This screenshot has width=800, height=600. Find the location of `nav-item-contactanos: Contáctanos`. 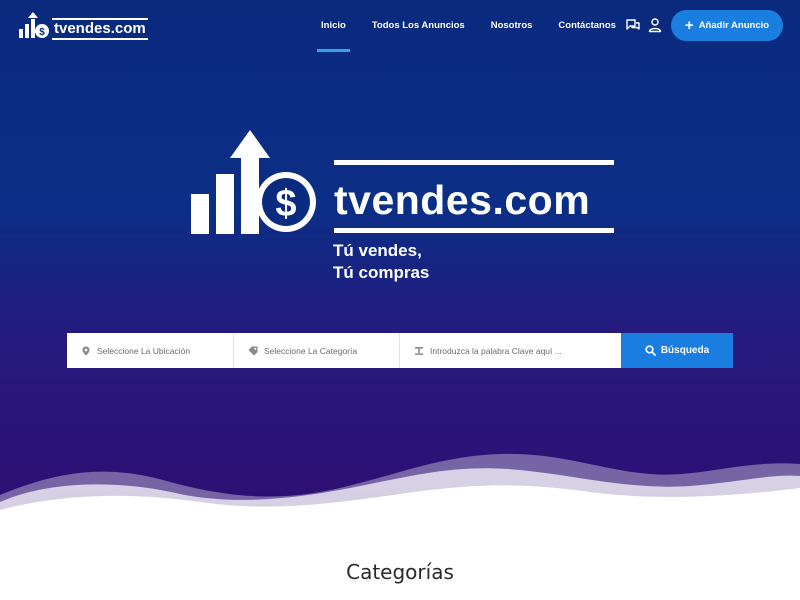

nav-item-contactanos: Contáctanos is located at coordinates (587, 26).